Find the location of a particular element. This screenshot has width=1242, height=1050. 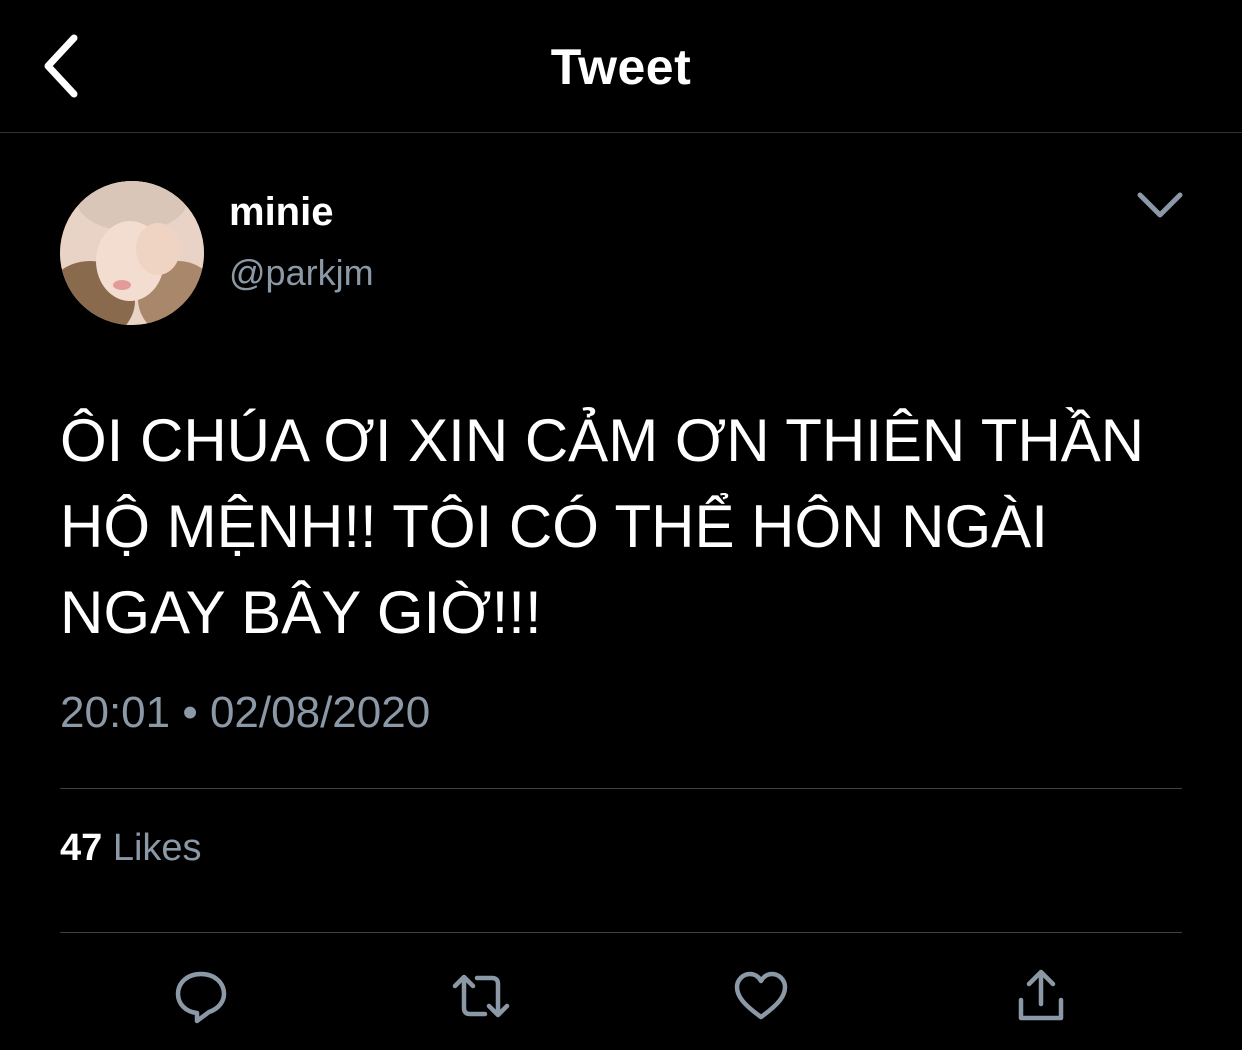

like-button is located at coordinates (761, 996).